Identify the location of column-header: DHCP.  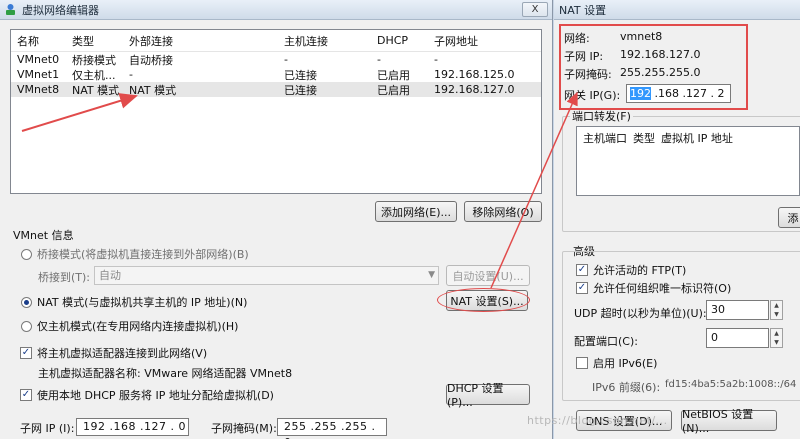
(399, 40).